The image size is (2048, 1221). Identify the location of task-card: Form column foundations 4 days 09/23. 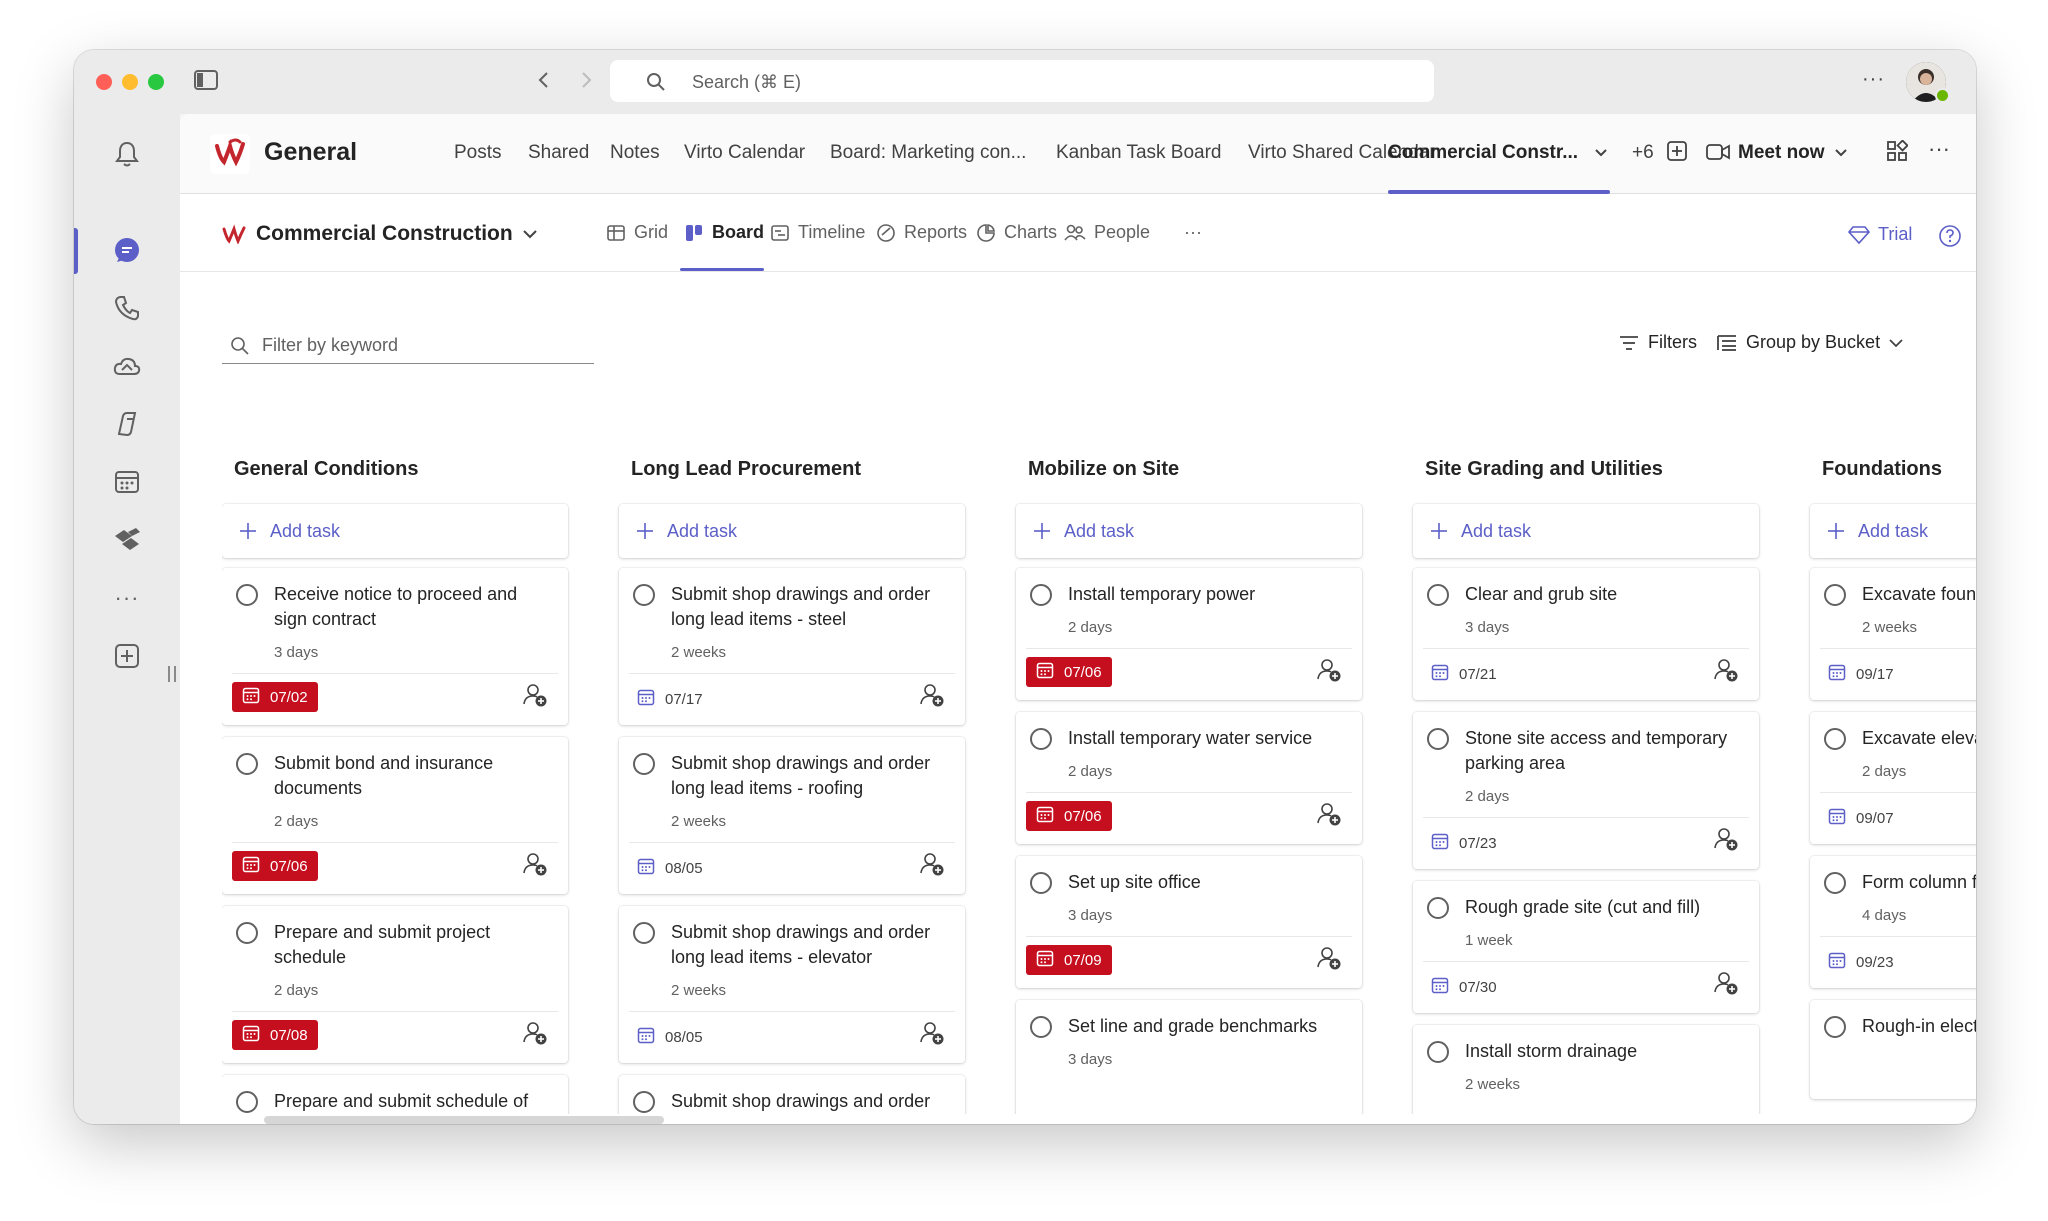
(1893, 922).